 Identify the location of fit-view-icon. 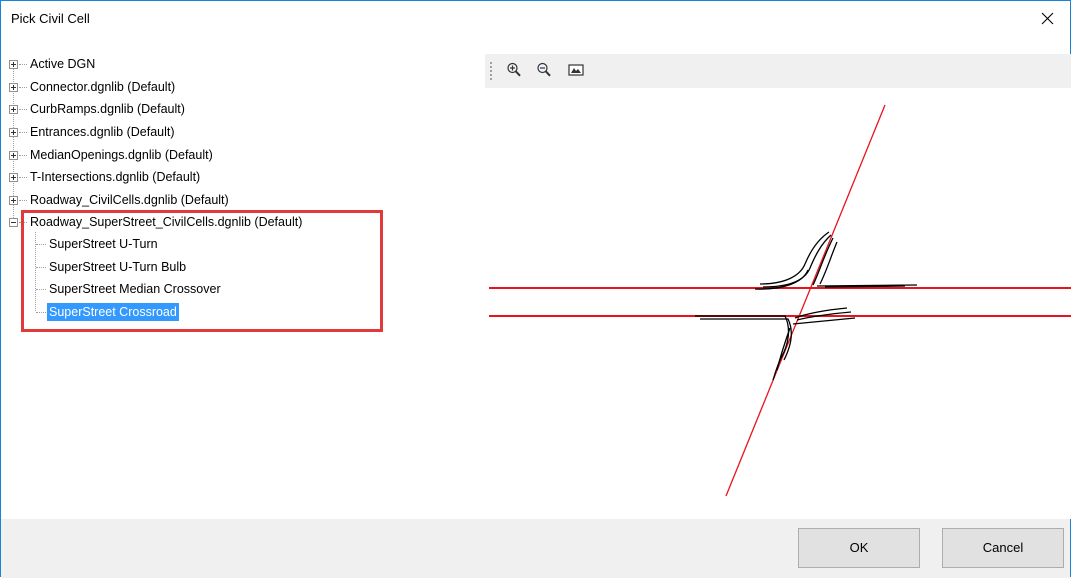
(576, 70).